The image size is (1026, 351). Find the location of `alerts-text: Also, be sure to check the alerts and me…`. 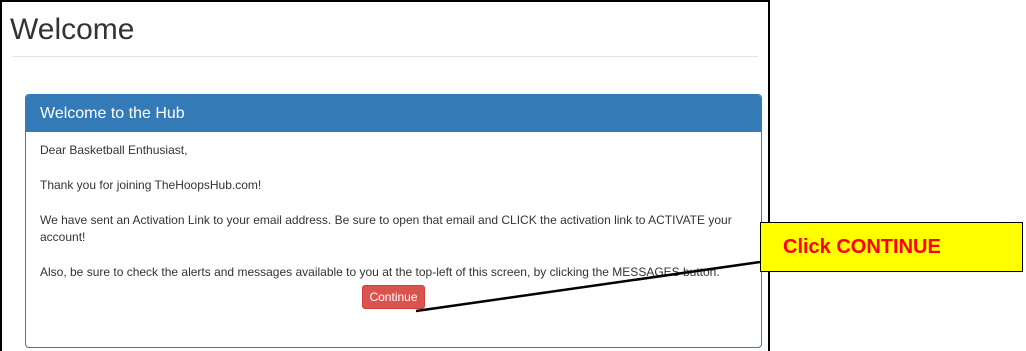

alerts-text: Also, be sure to check the alerts and me… is located at coordinates (380, 272).